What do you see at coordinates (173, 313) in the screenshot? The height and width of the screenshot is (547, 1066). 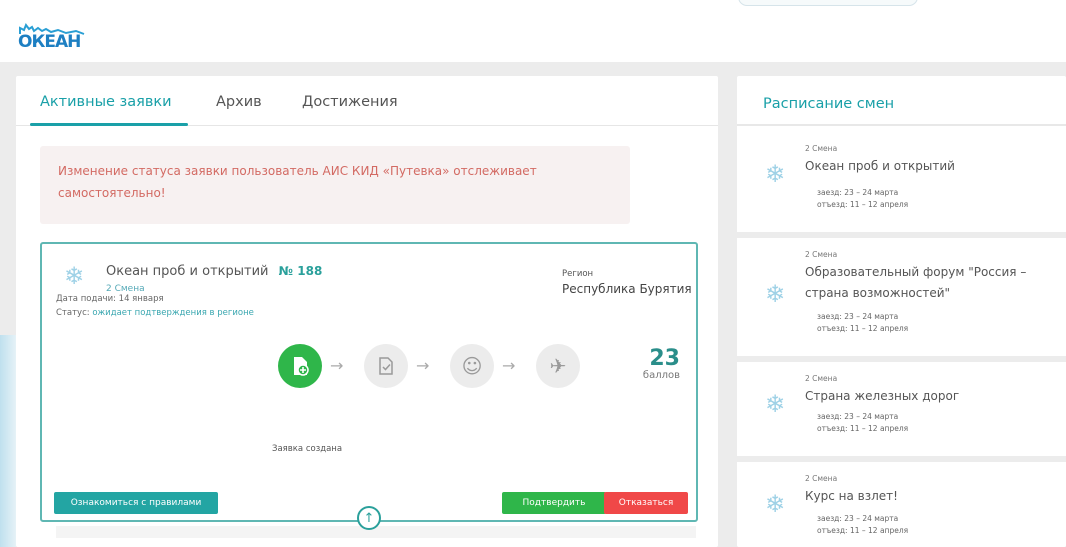 I see `status-value: ожидает подтверждения в регионе` at bounding box center [173, 313].